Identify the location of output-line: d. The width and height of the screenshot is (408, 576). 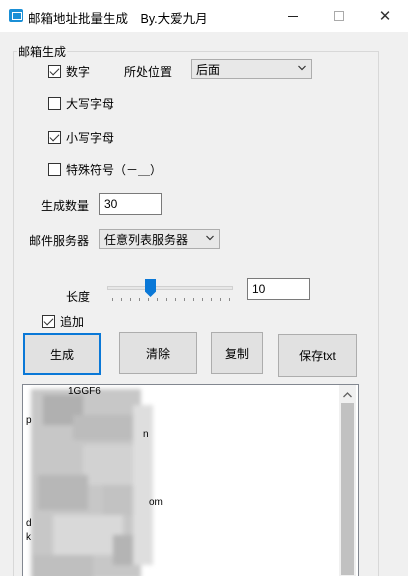
(29, 523).